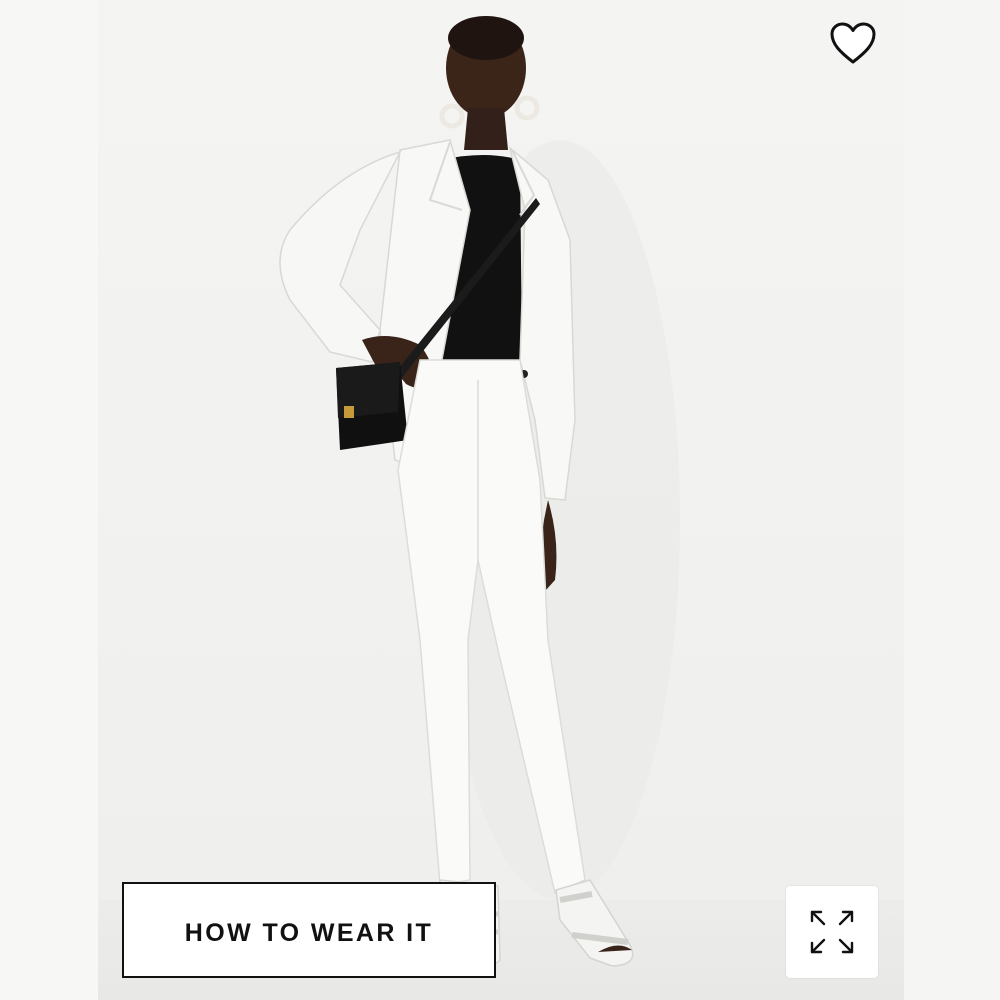 The width and height of the screenshot is (1000, 1000). What do you see at coordinates (452, 116) in the screenshot?
I see `earring-left` at bounding box center [452, 116].